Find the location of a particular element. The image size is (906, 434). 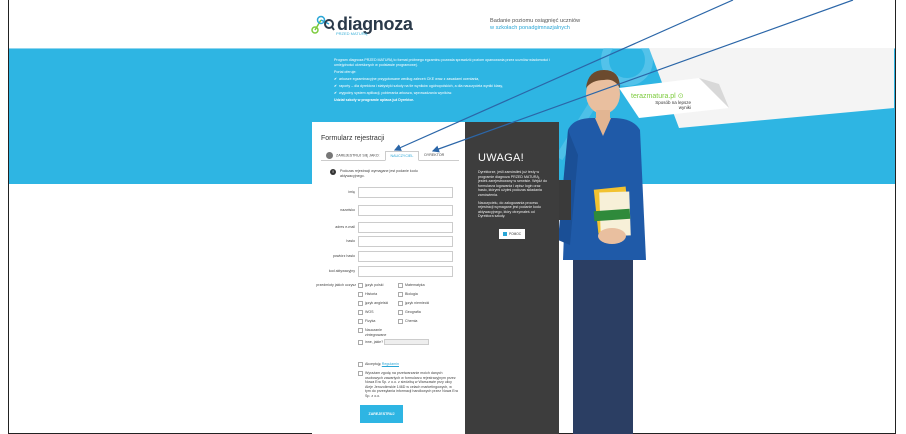

user-icon is located at coordinates (329, 155).